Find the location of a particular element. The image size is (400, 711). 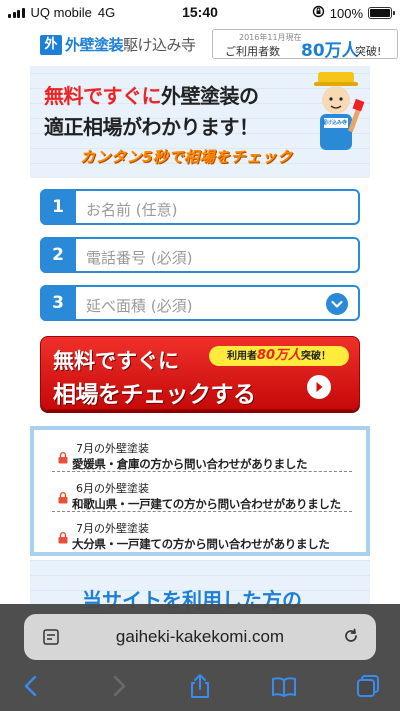

chevron-down-icon is located at coordinates (337, 304).